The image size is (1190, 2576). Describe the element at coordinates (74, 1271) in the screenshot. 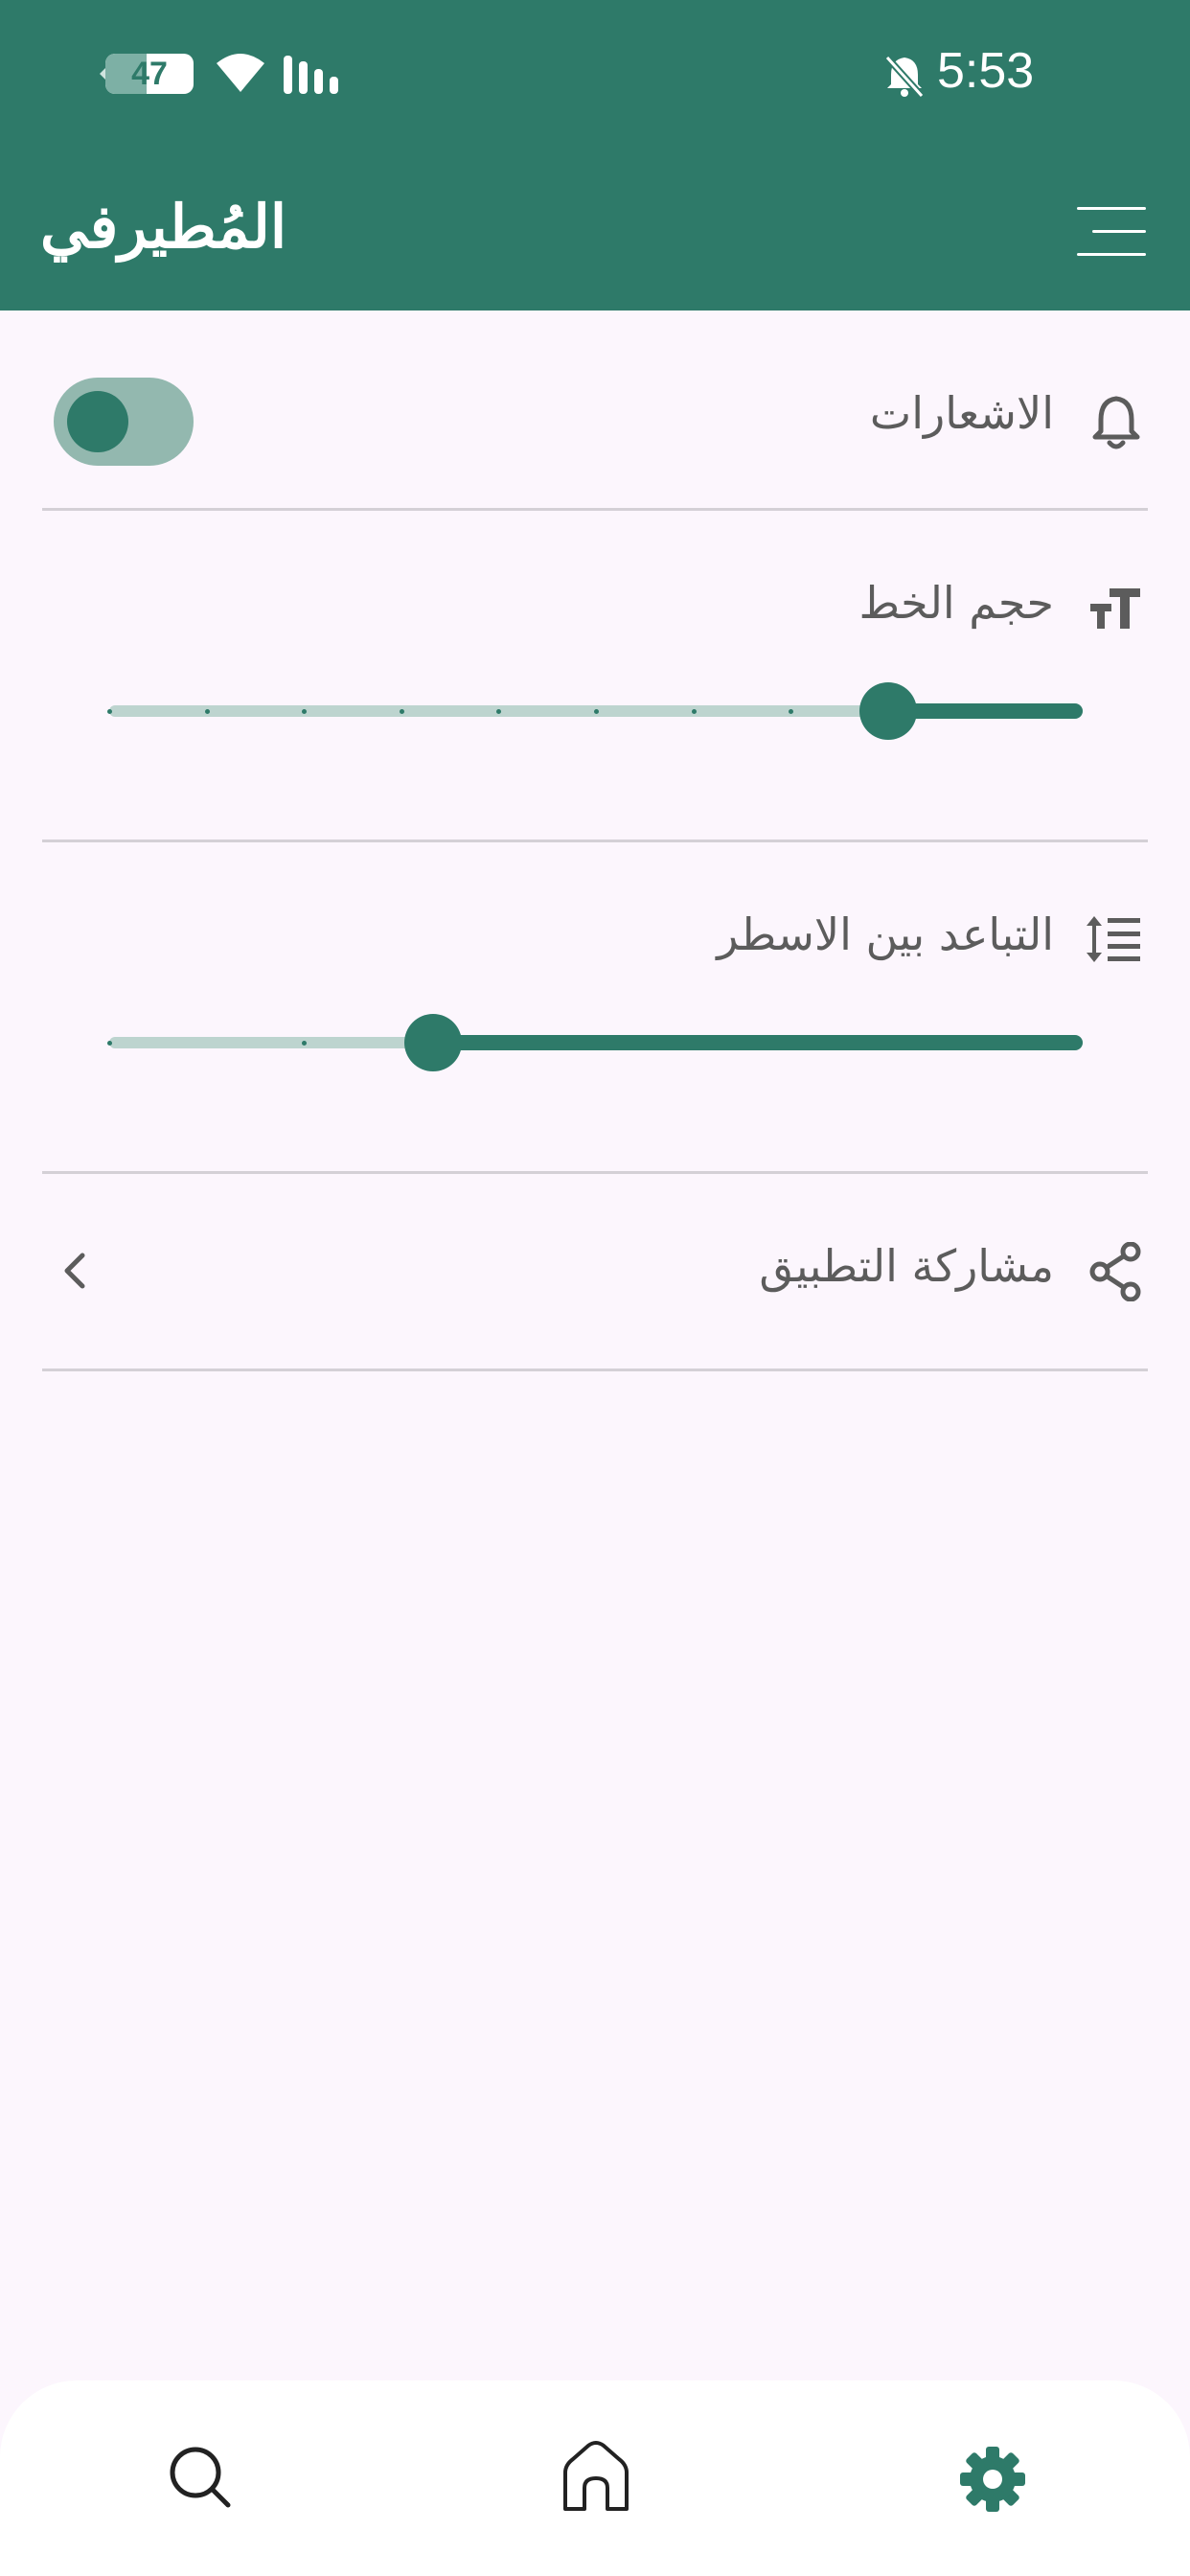

I see `chevron-left-icon` at that location.